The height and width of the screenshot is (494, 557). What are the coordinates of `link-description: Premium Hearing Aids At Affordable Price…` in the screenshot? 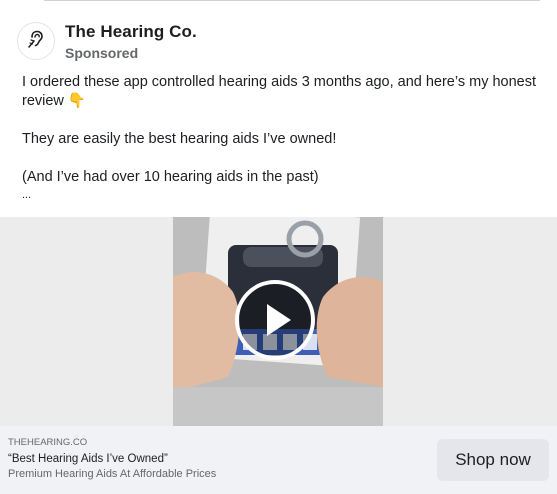 It's located at (112, 474).